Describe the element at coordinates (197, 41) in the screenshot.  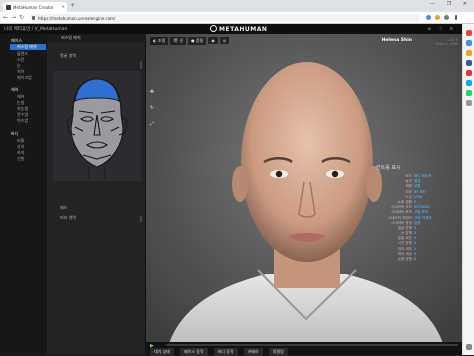
I see `quality-button: ● 품질` at that location.